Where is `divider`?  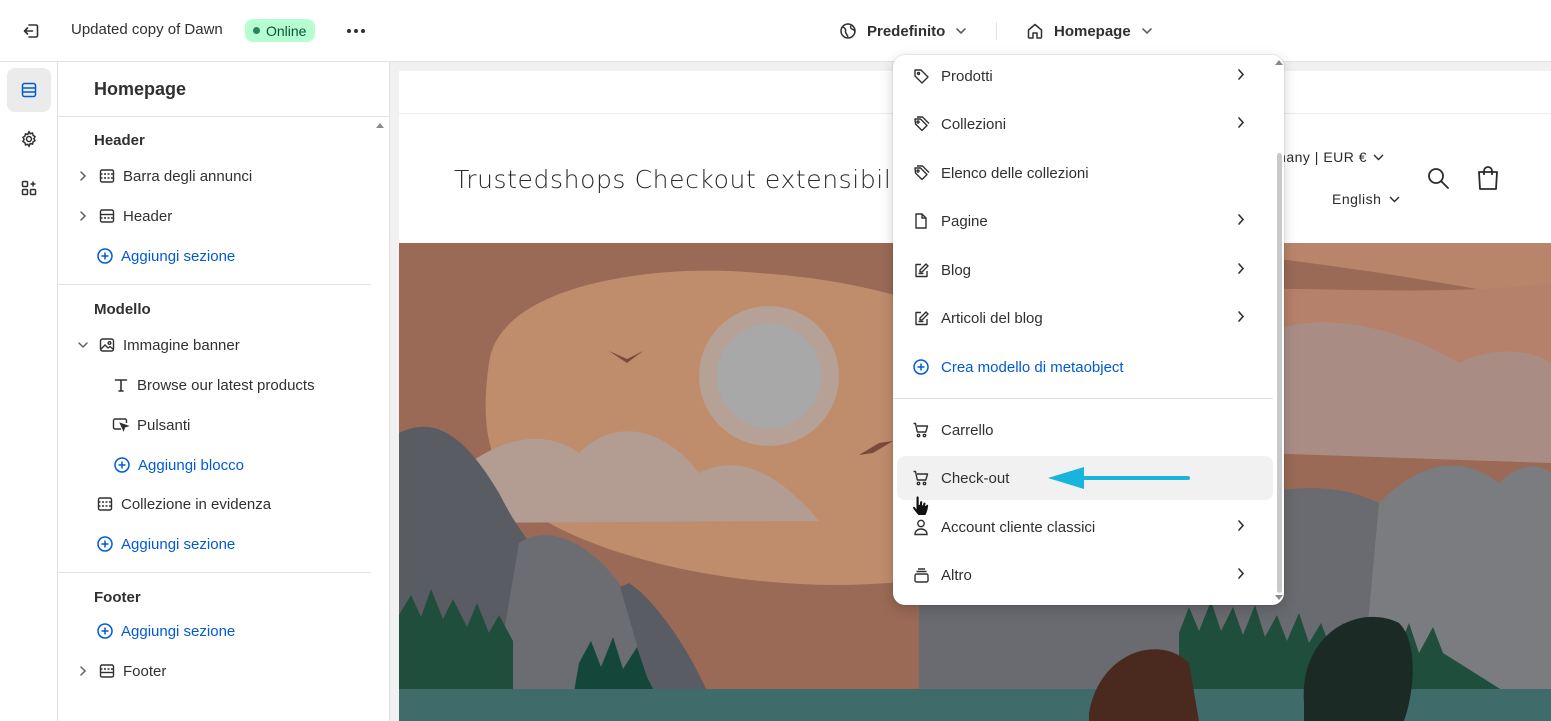
divider is located at coordinates (224, 116).